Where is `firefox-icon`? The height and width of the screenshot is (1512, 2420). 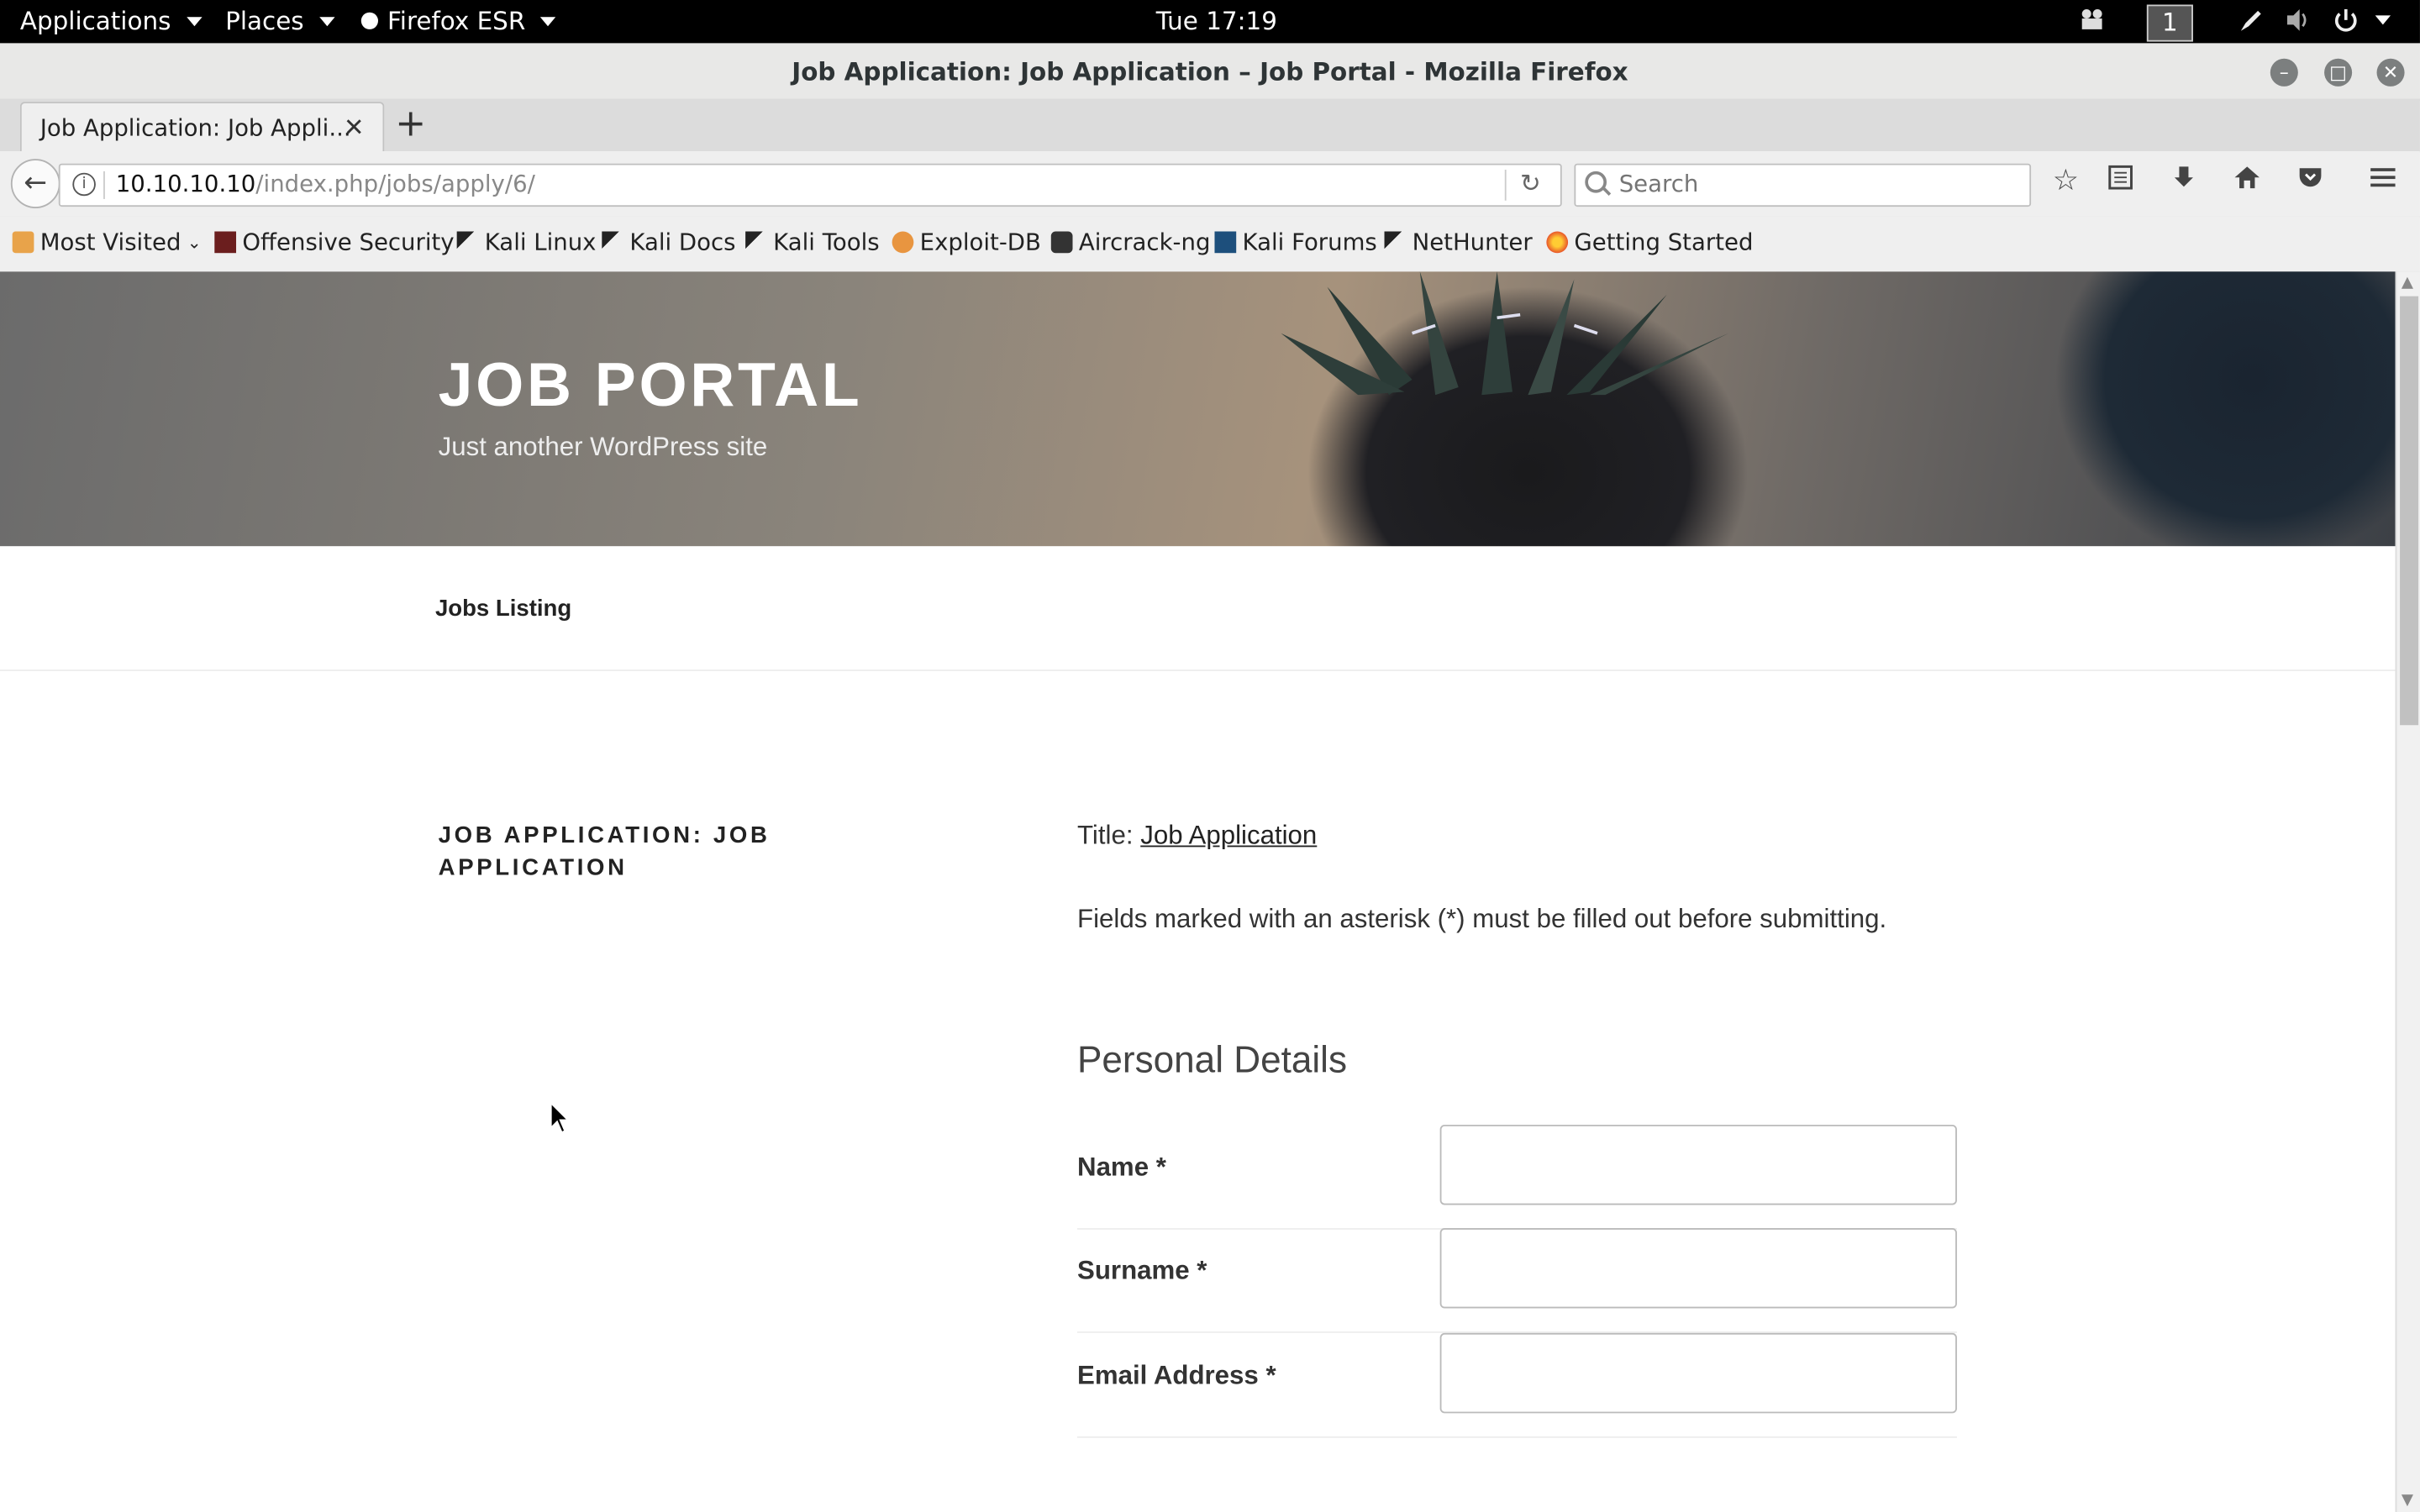
firefox-icon is located at coordinates (1558, 242).